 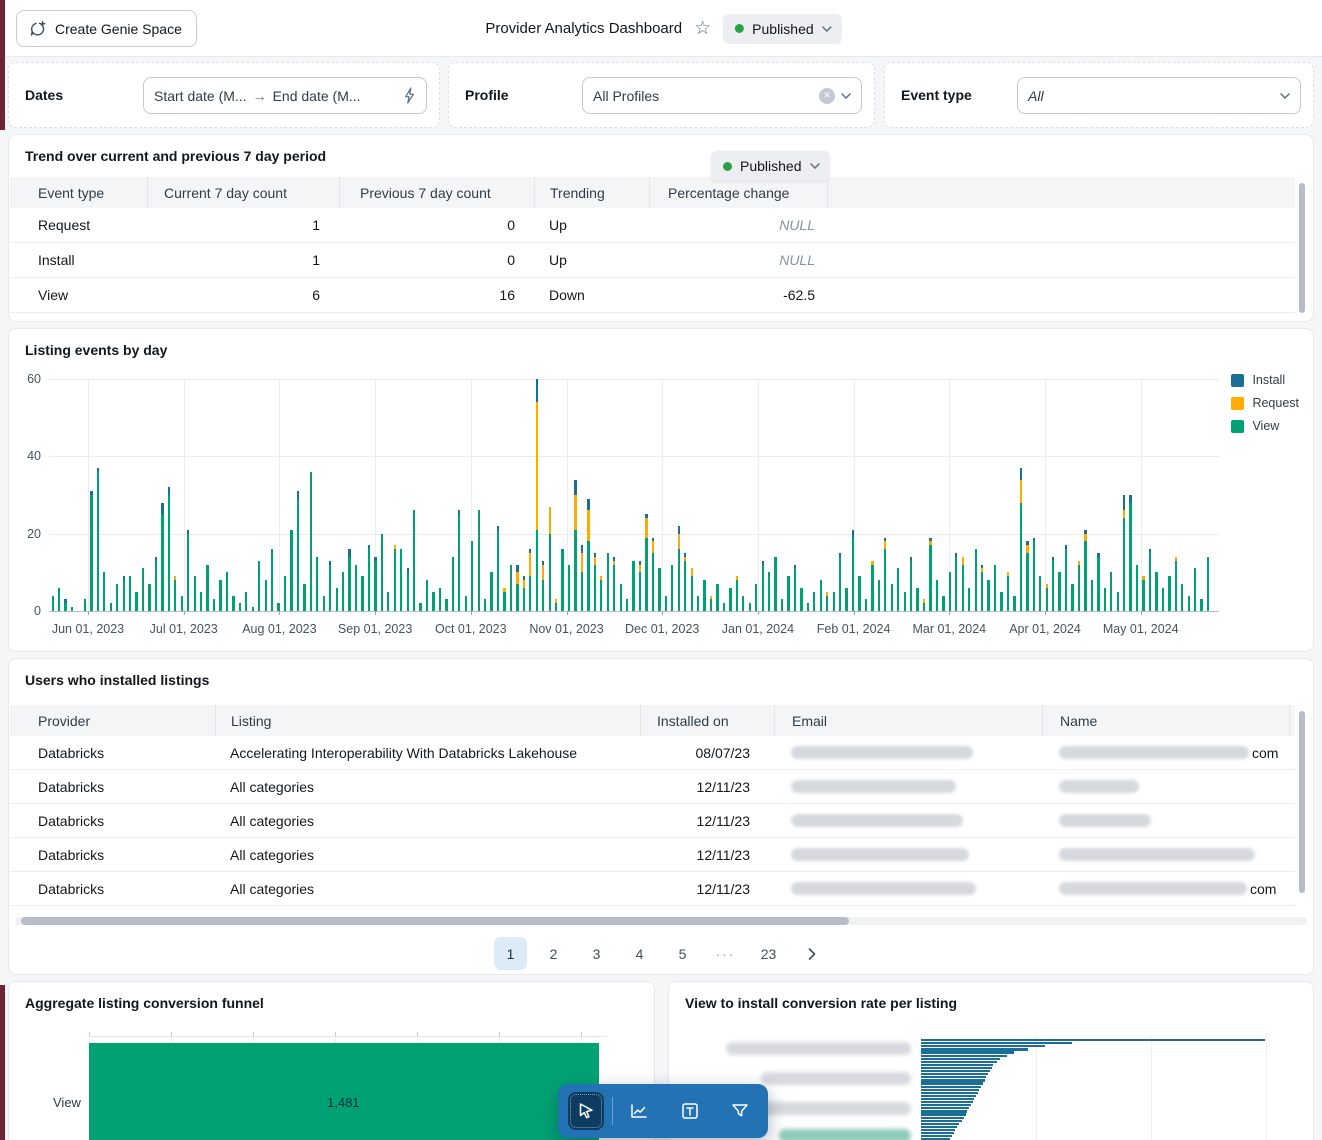 What do you see at coordinates (435, 921) in the screenshot?
I see `horizontal-scrollbar-thumb` at bounding box center [435, 921].